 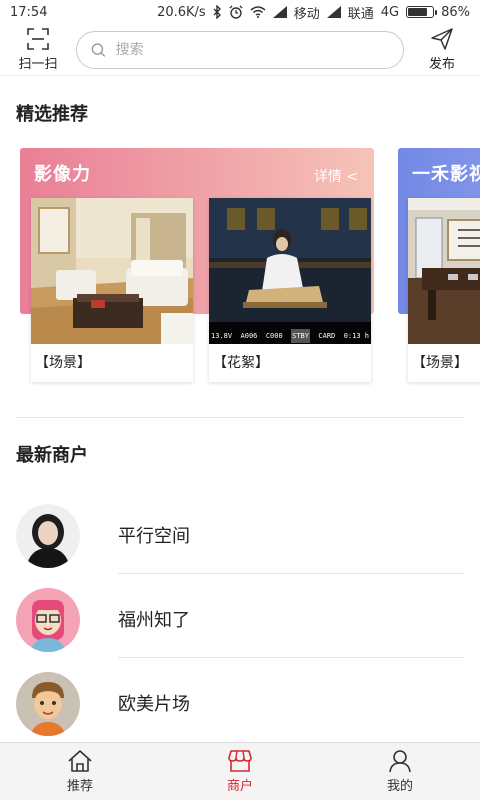 I want to click on tab-mine: 我的, so click(x=400, y=771).